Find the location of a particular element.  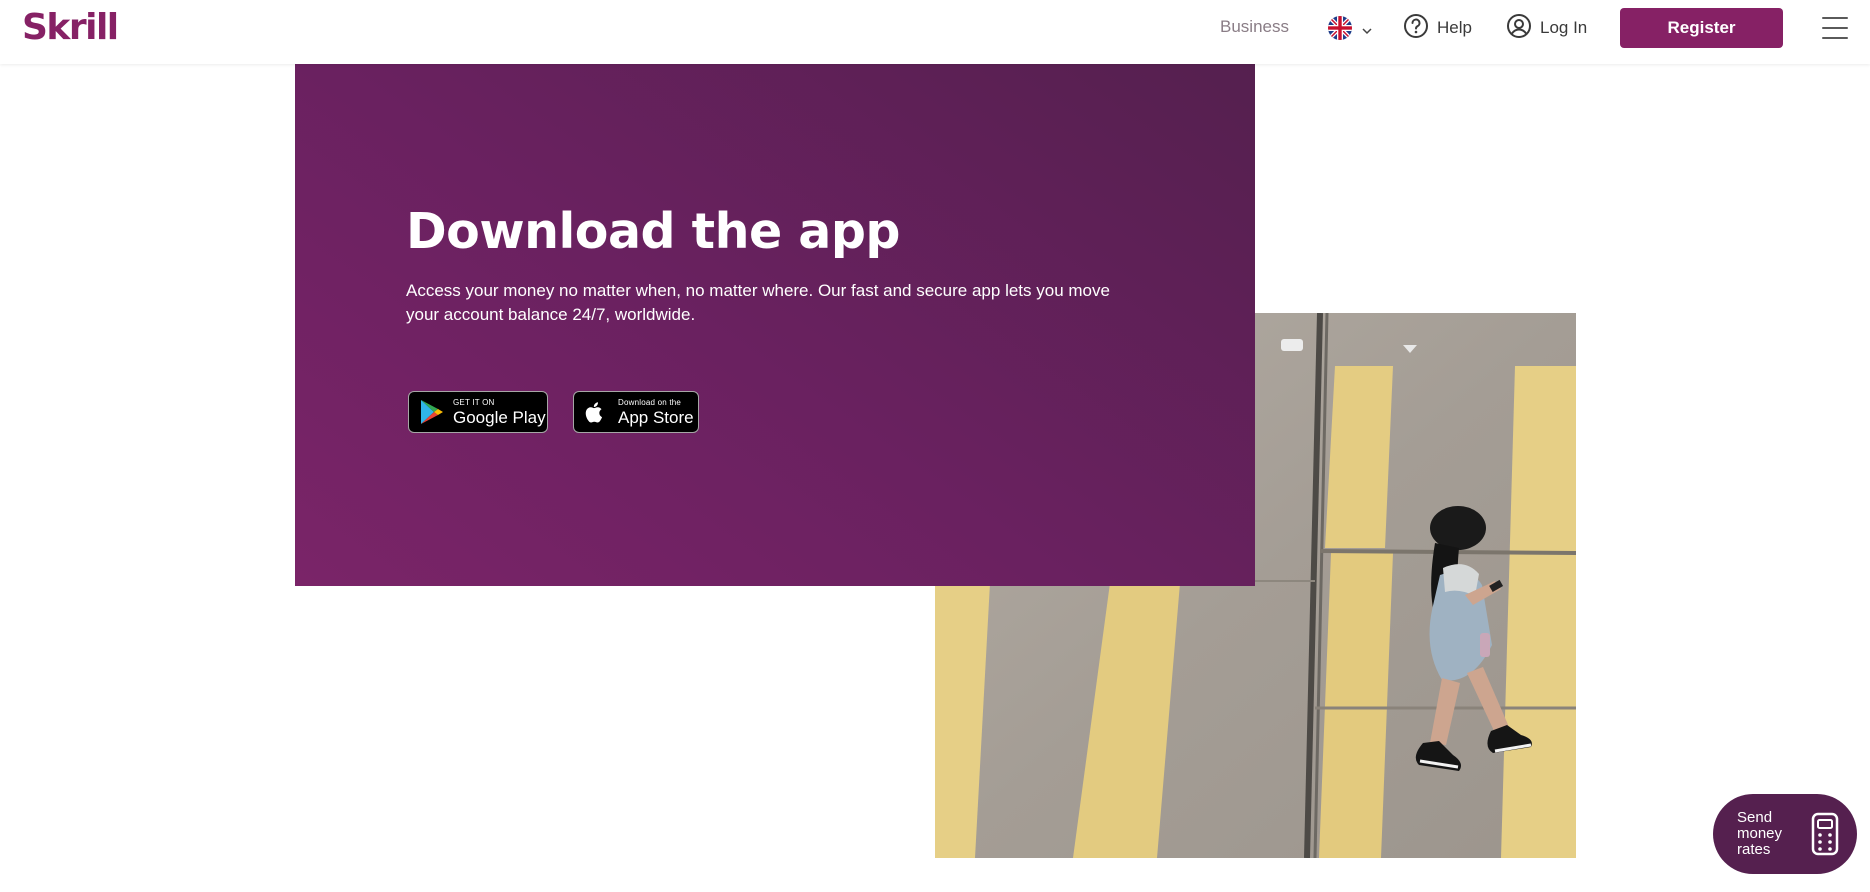

help-label: Help is located at coordinates (1454, 27).